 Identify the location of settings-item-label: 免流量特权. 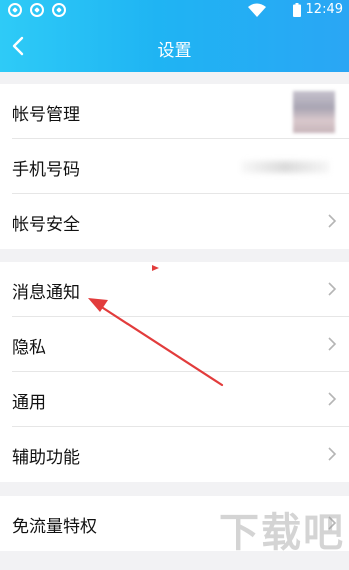
(54, 527).